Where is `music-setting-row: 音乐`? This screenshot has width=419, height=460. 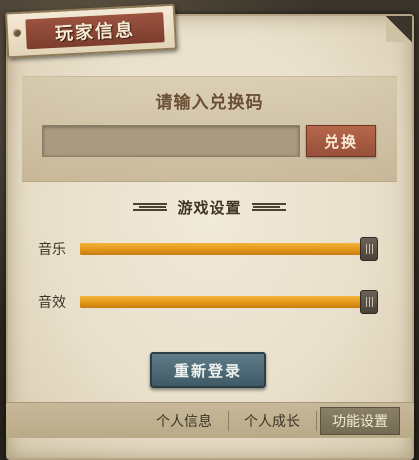 music-setting-row: 音乐 is located at coordinates (211, 249).